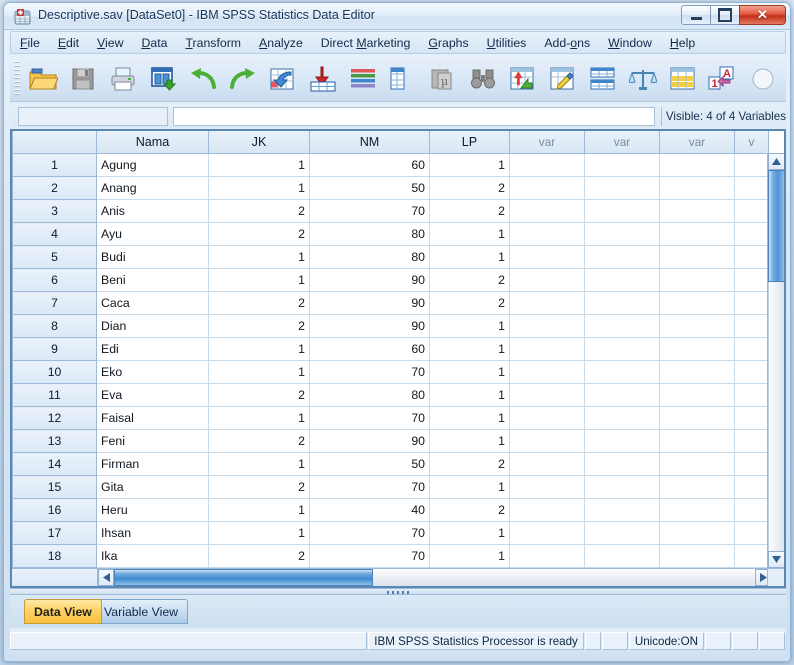 This screenshot has width=794, height=665. Describe the element at coordinates (398, 591) in the screenshot. I see `pane-splitter` at that location.